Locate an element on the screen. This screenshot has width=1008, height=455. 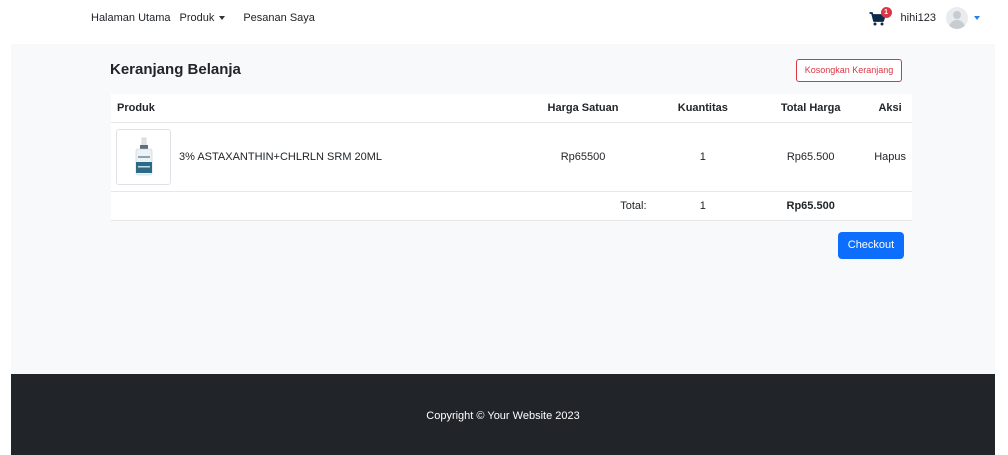
user-menu-caret-icon is located at coordinates (977, 18).